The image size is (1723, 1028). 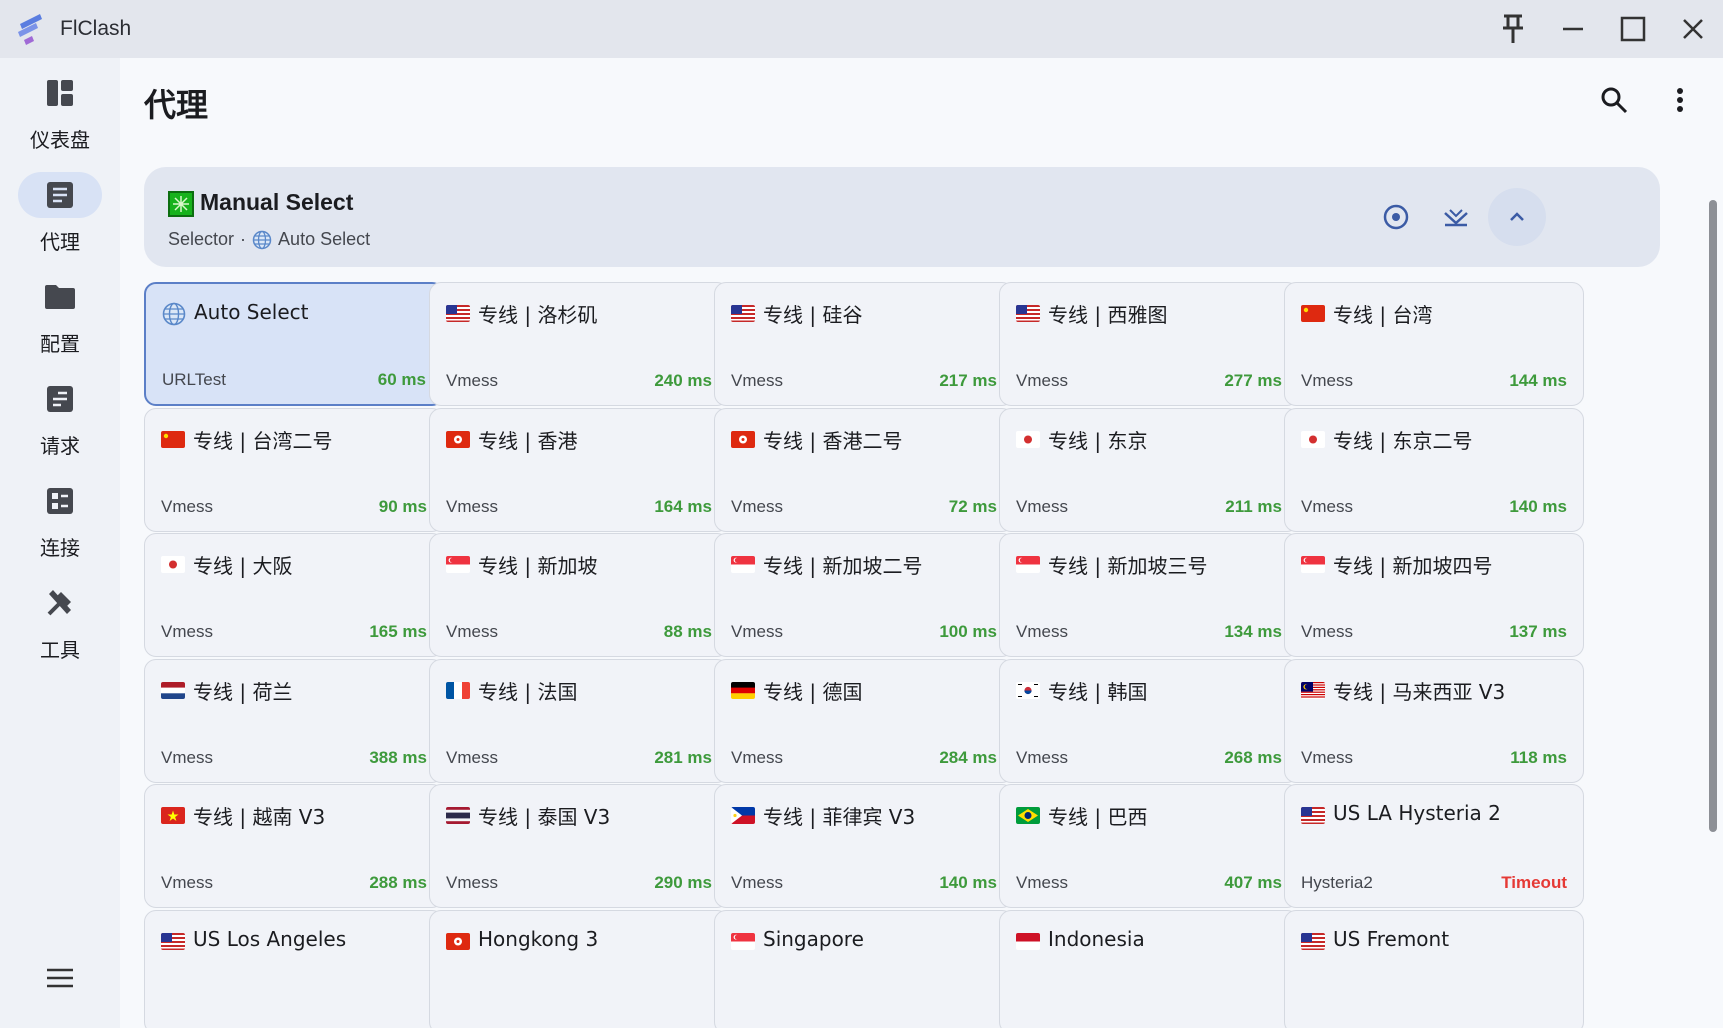 What do you see at coordinates (1713, 516) in the screenshot?
I see `scrollbar` at bounding box center [1713, 516].